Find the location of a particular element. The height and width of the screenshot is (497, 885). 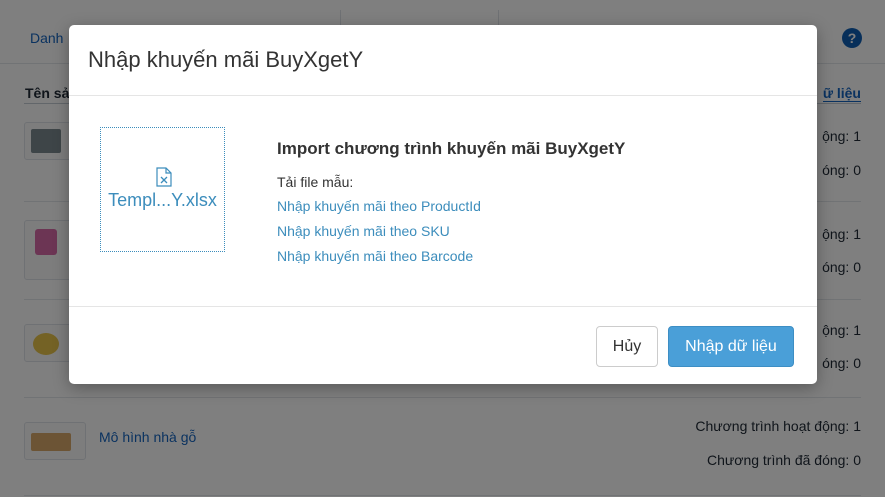

import-data-button: Nhập dữ liệu is located at coordinates (731, 346).